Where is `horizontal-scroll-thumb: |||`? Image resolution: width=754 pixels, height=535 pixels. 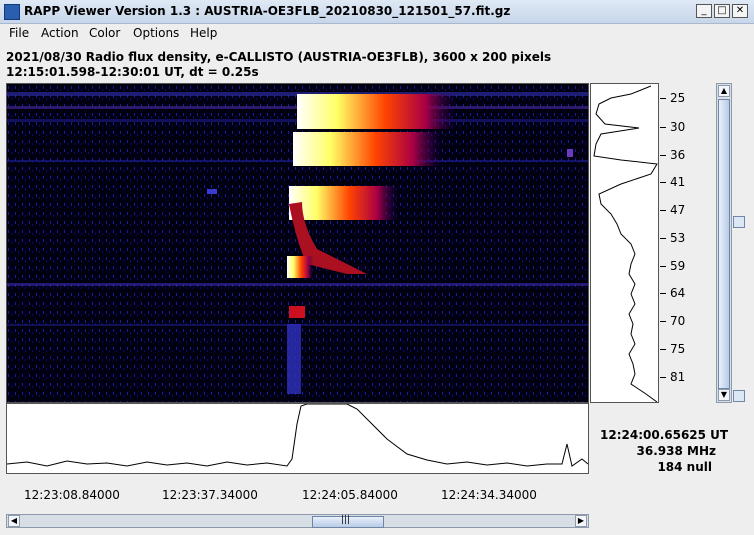 horizontal-scroll-thumb: ||| is located at coordinates (348, 521).